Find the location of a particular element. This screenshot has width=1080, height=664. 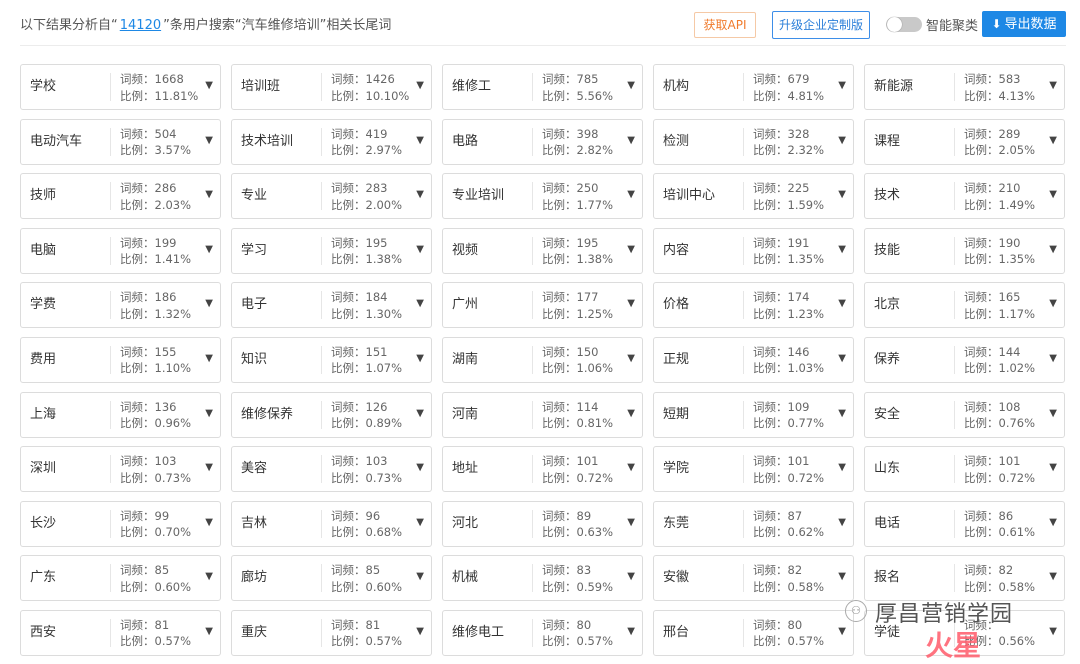

keyword-card: 技能 词频：190 比例：1.35% ▼ is located at coordinates (964, 250).